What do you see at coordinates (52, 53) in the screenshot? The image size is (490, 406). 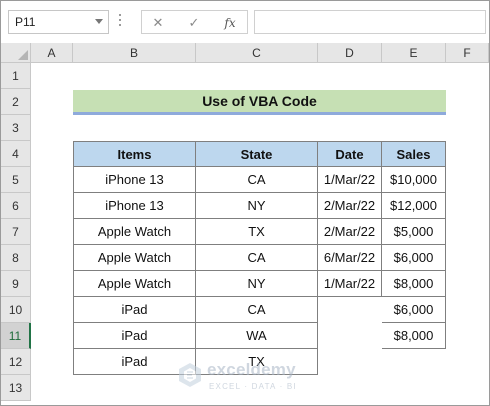 I see `column-header-a: A` at bounding box center [52, 53].